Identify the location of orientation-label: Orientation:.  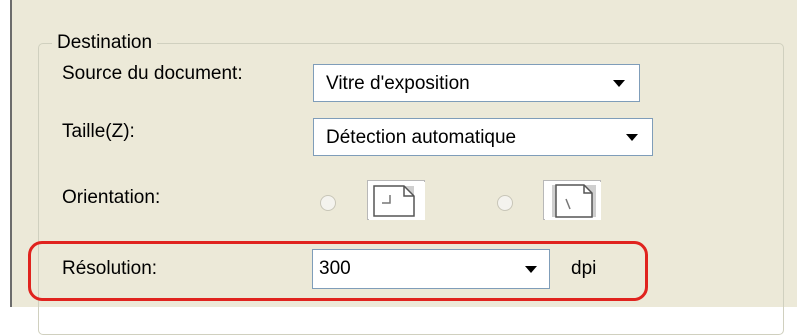
(111, 197).